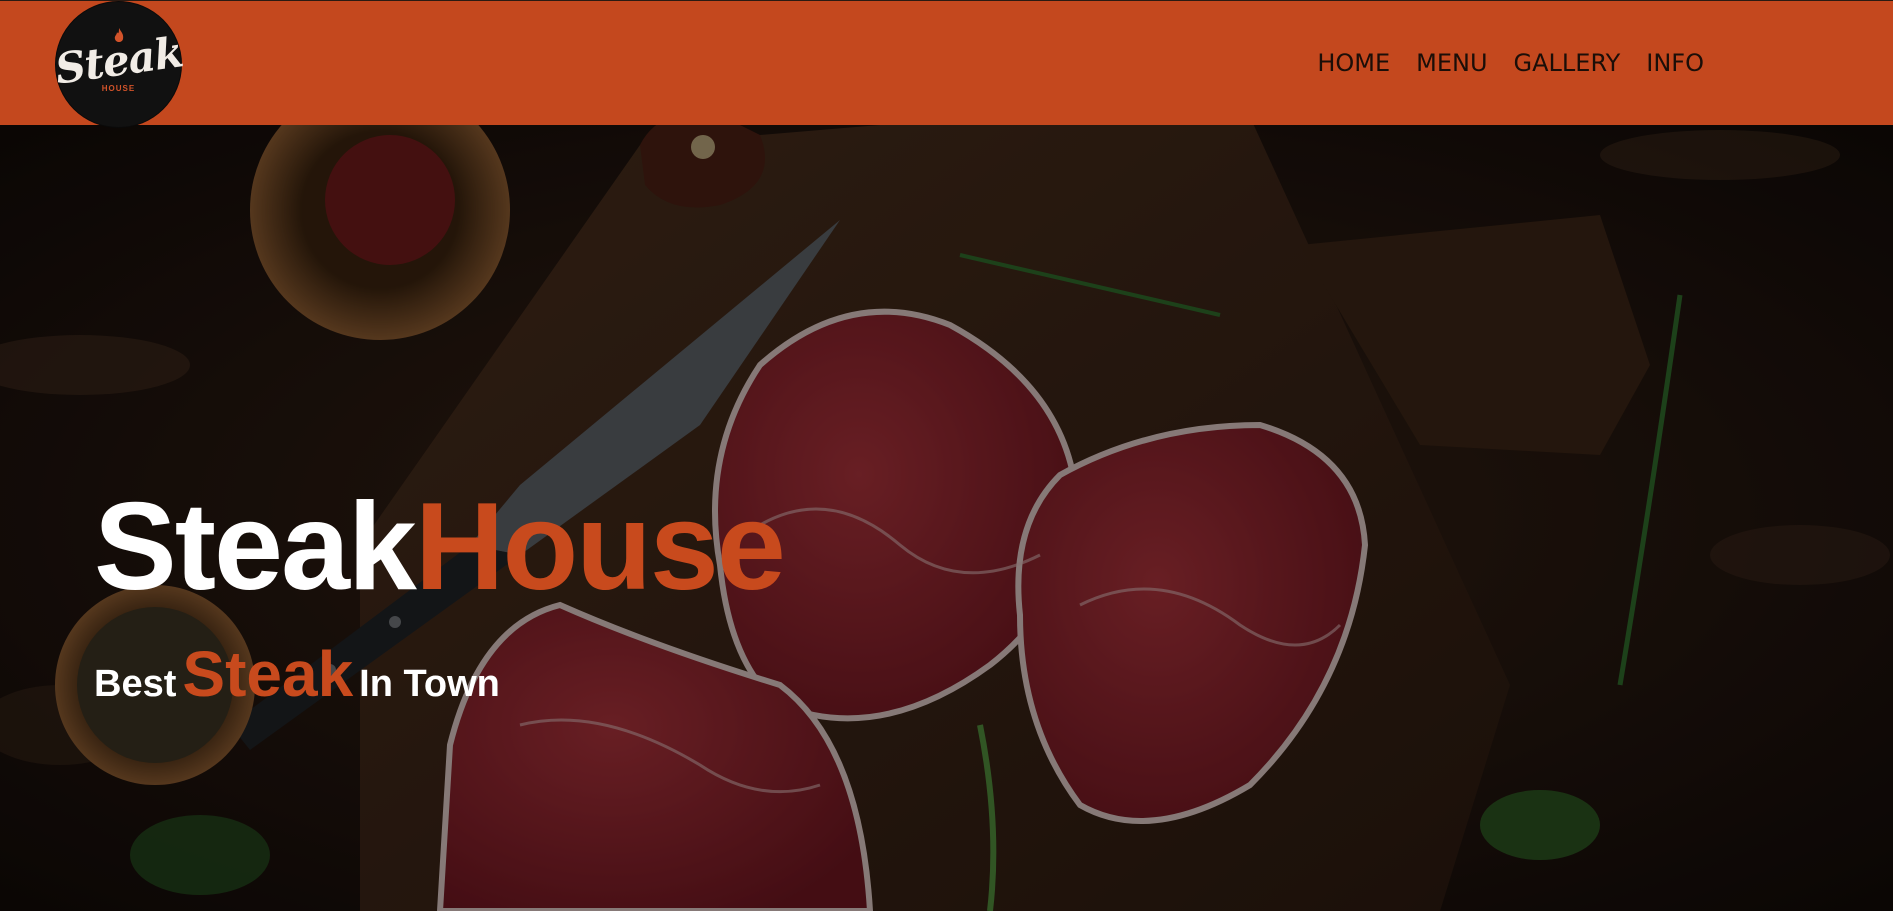  What do you see at coordinates (268, 674) in the screenshot?
I see `tagline-part2: Steak` at bounding box center [268, 674].